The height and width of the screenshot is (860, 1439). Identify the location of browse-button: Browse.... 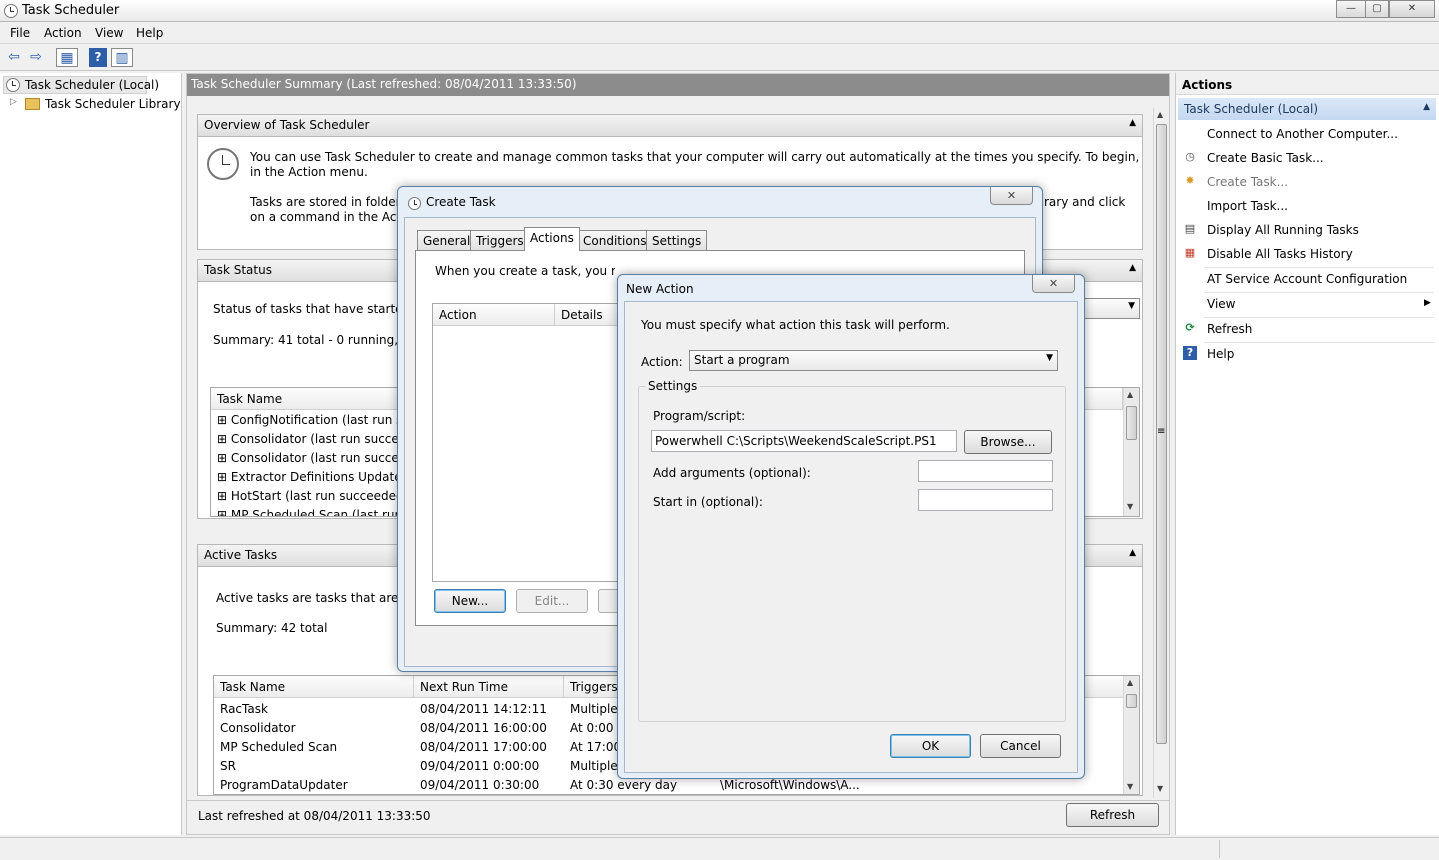
(1008, 442).